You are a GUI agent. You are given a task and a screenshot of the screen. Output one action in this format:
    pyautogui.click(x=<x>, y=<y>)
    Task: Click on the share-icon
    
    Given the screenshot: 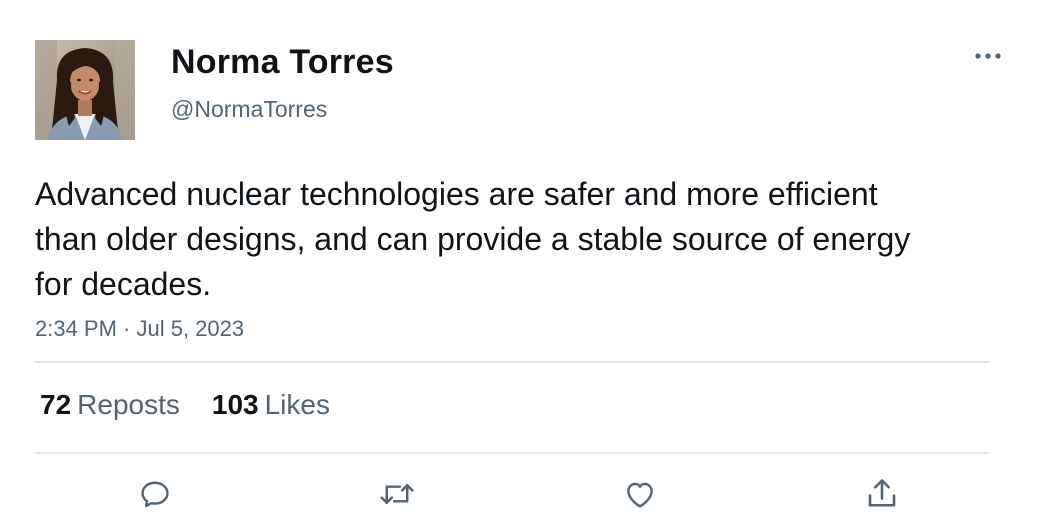 What is the action you would take?
    pyautogui.click(x=882, y=493)
    